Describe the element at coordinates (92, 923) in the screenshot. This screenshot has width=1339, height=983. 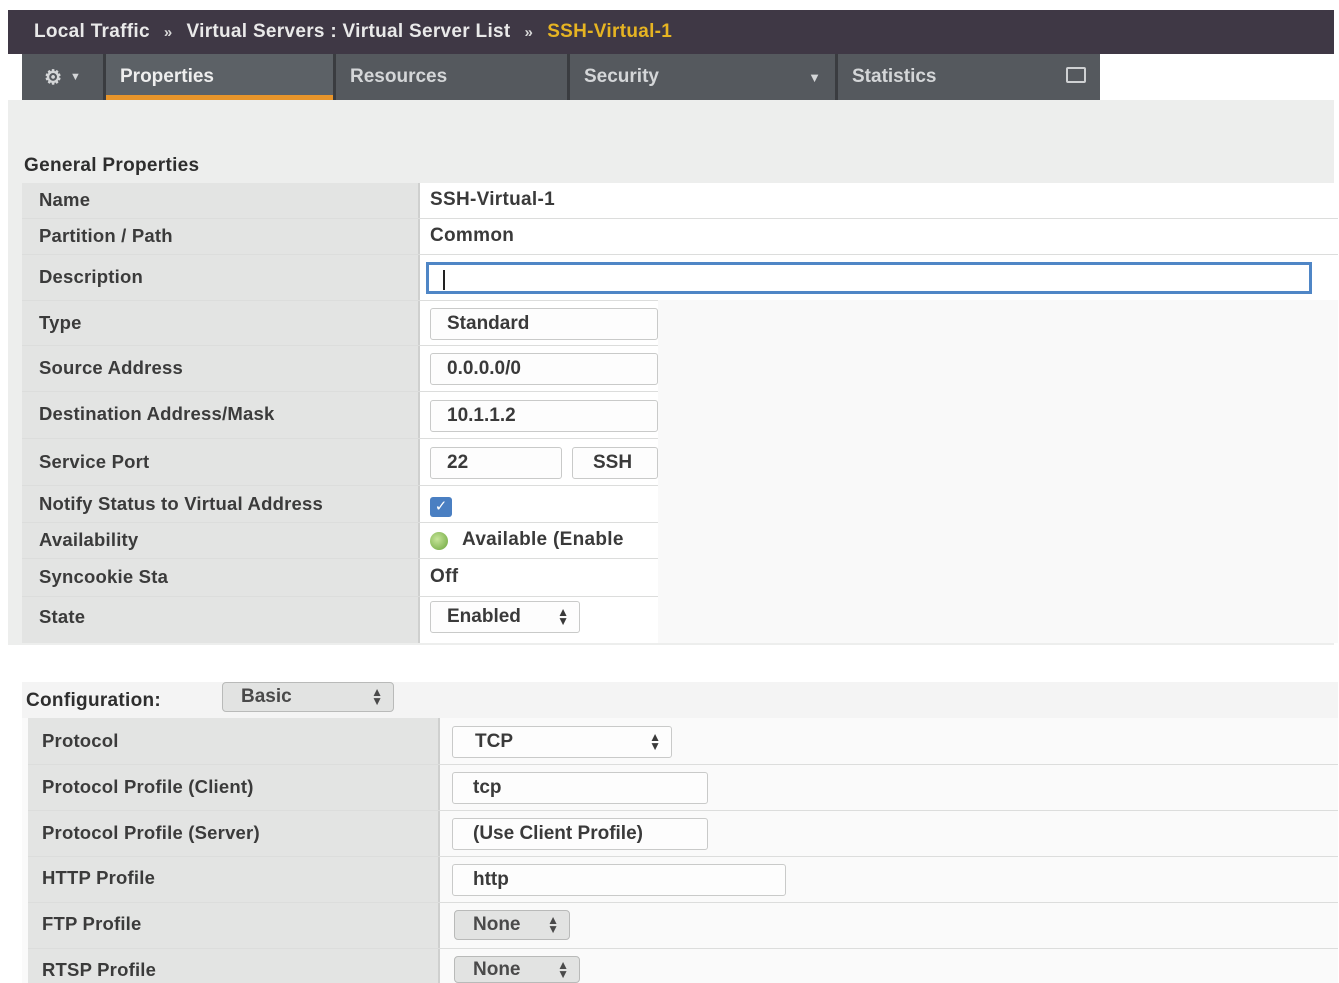
I see `ftp-profile-label: FTP Profile` at that location.